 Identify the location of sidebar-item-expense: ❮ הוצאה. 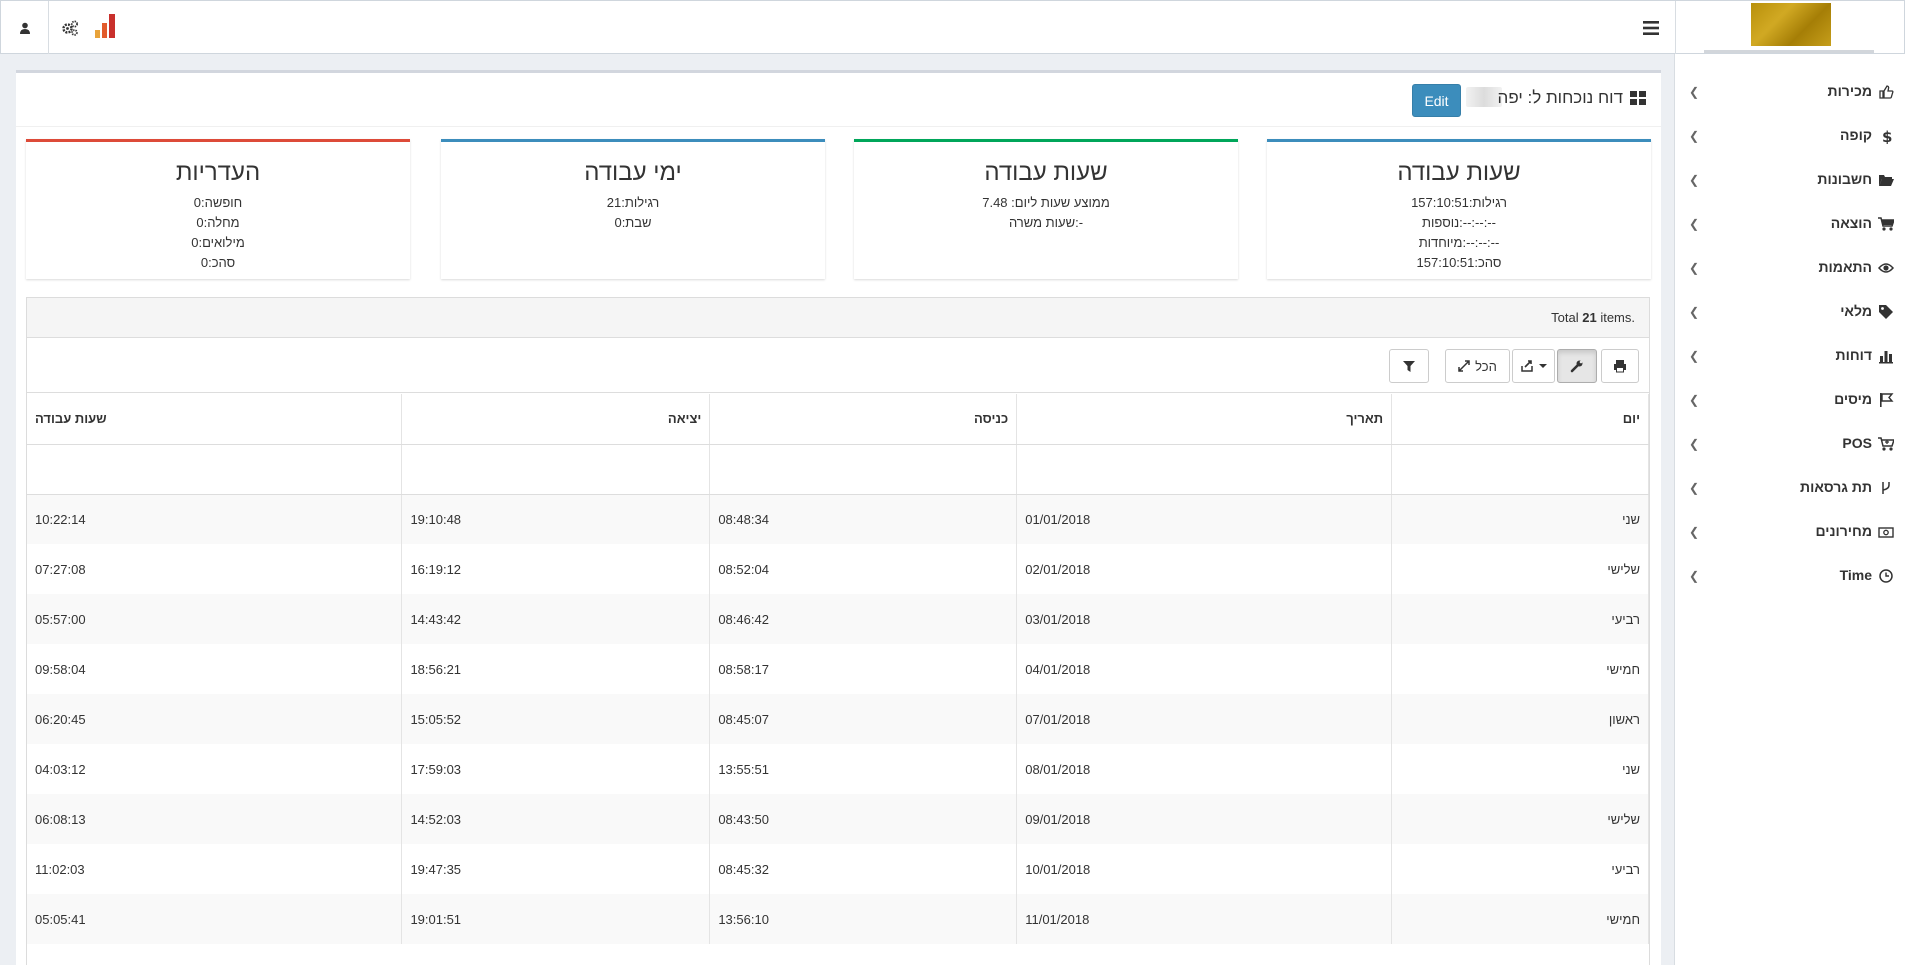
(1790, 224).